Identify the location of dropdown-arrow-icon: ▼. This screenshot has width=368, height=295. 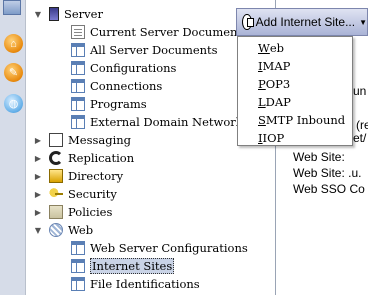
(363, 22).